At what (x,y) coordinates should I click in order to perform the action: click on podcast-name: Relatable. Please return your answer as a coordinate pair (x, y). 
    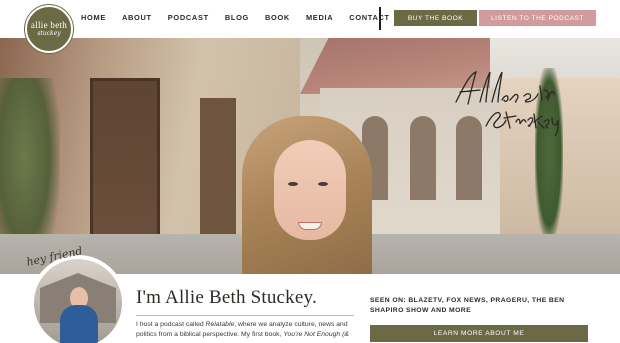
    Looking at the image, I should click on (220, 324).